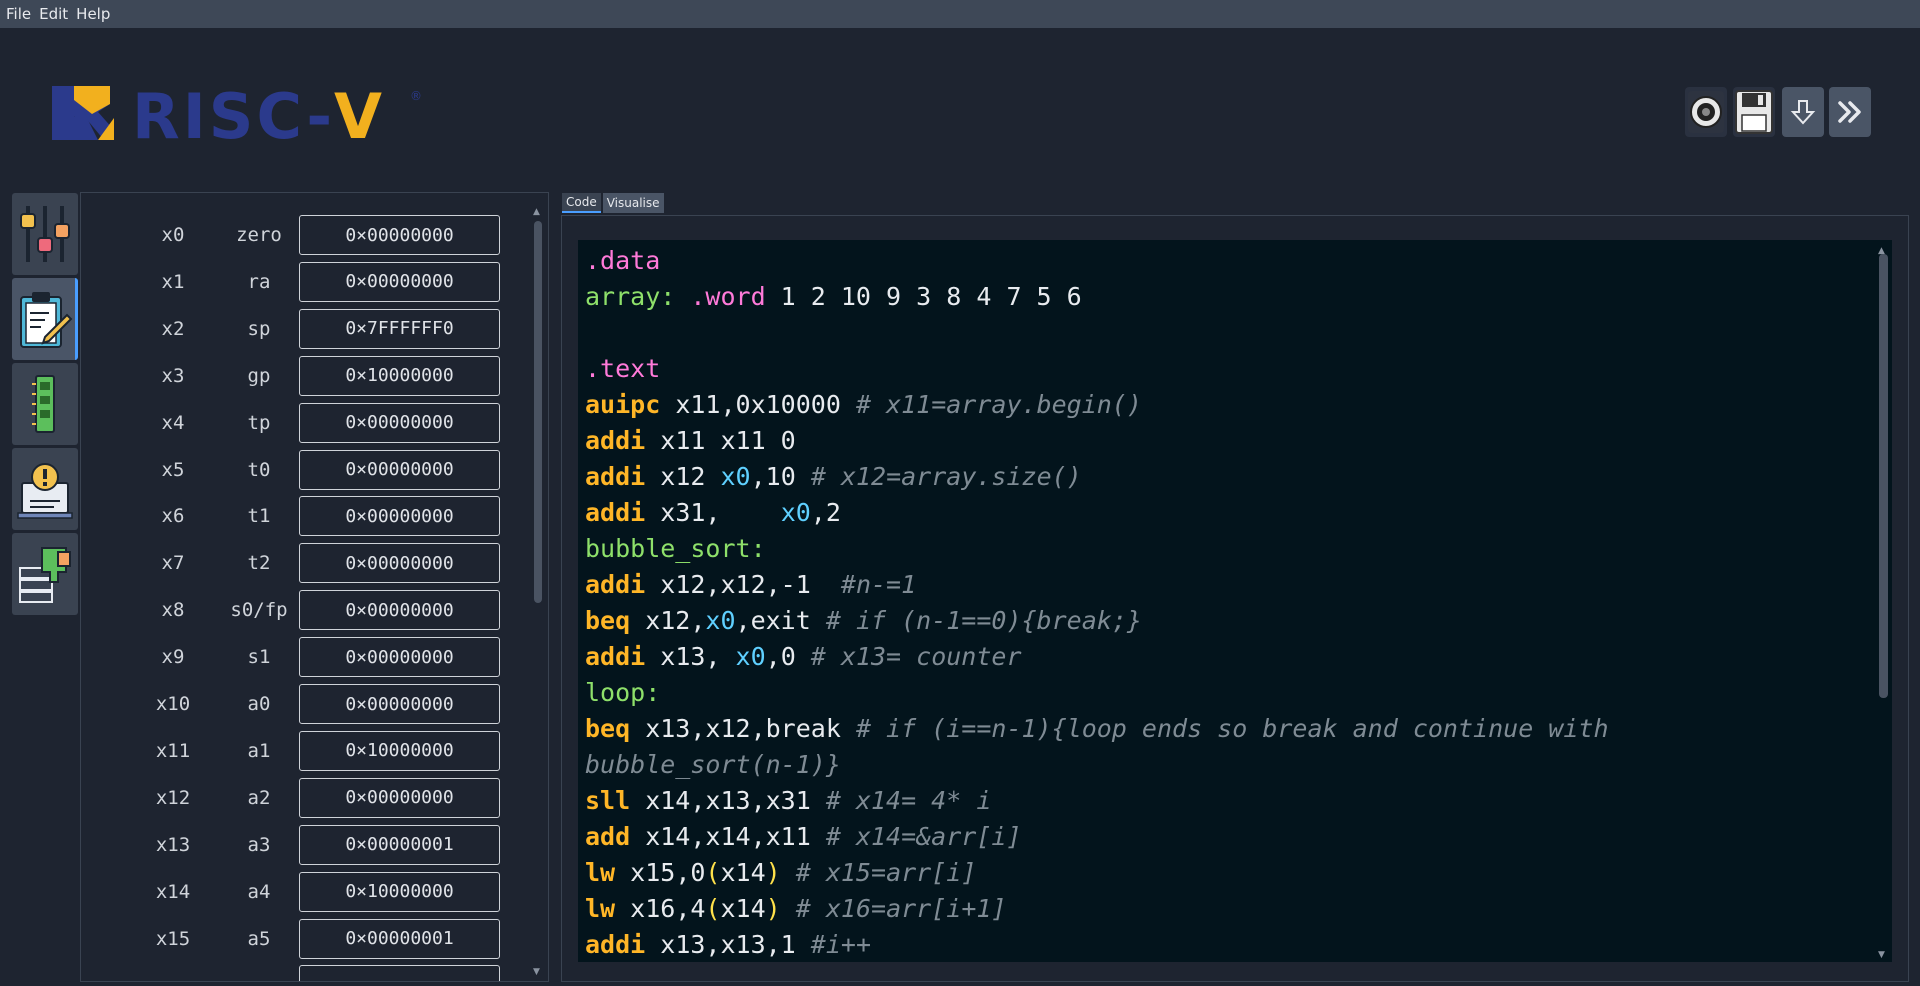 The image size is (1920, 986). What do you see at coordinates (780, 620) in the screenshot?
I see `code-token: ,exit` at bounding box center [780, 620].